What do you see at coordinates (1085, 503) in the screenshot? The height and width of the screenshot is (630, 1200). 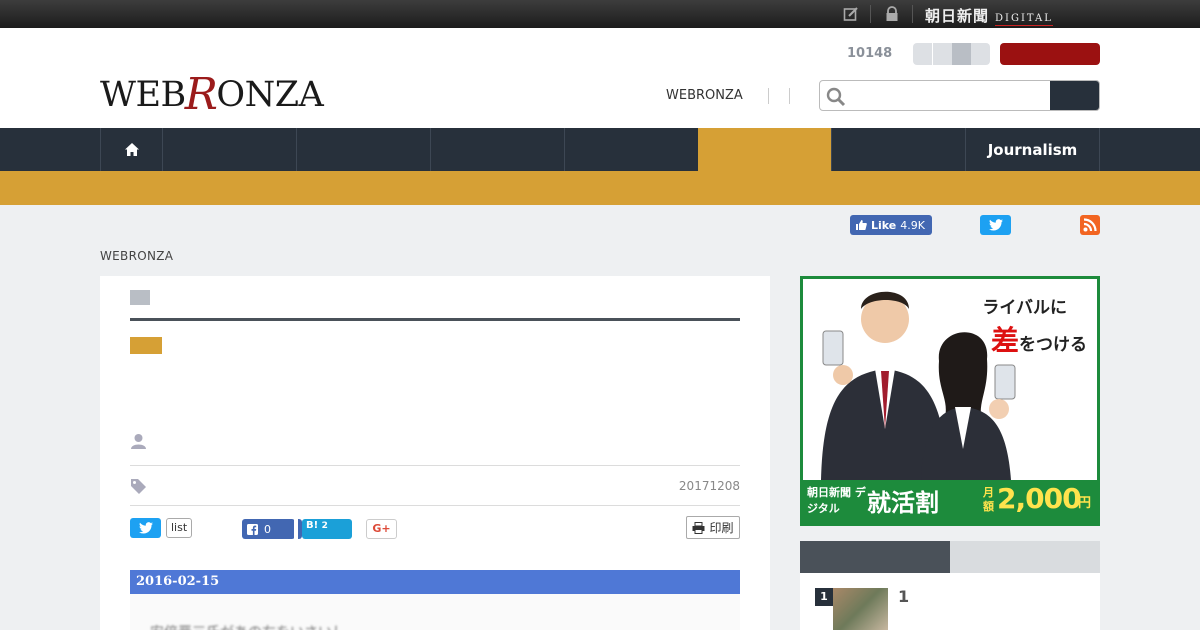 I see `ad-currency: 円` at bounding box center [1085, 503].